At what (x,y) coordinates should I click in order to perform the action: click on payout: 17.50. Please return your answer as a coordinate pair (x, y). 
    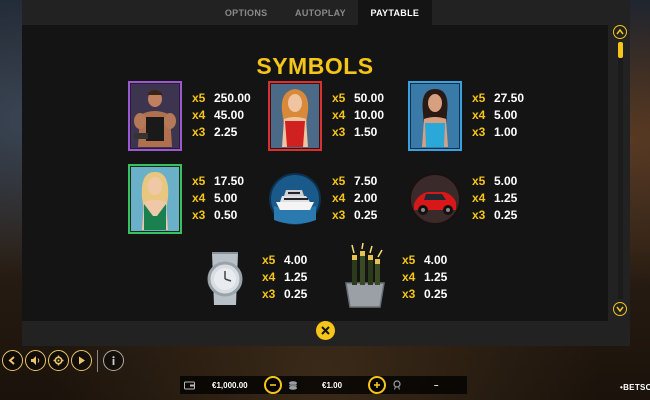
    Looking at the image, I should click on (229, 181).